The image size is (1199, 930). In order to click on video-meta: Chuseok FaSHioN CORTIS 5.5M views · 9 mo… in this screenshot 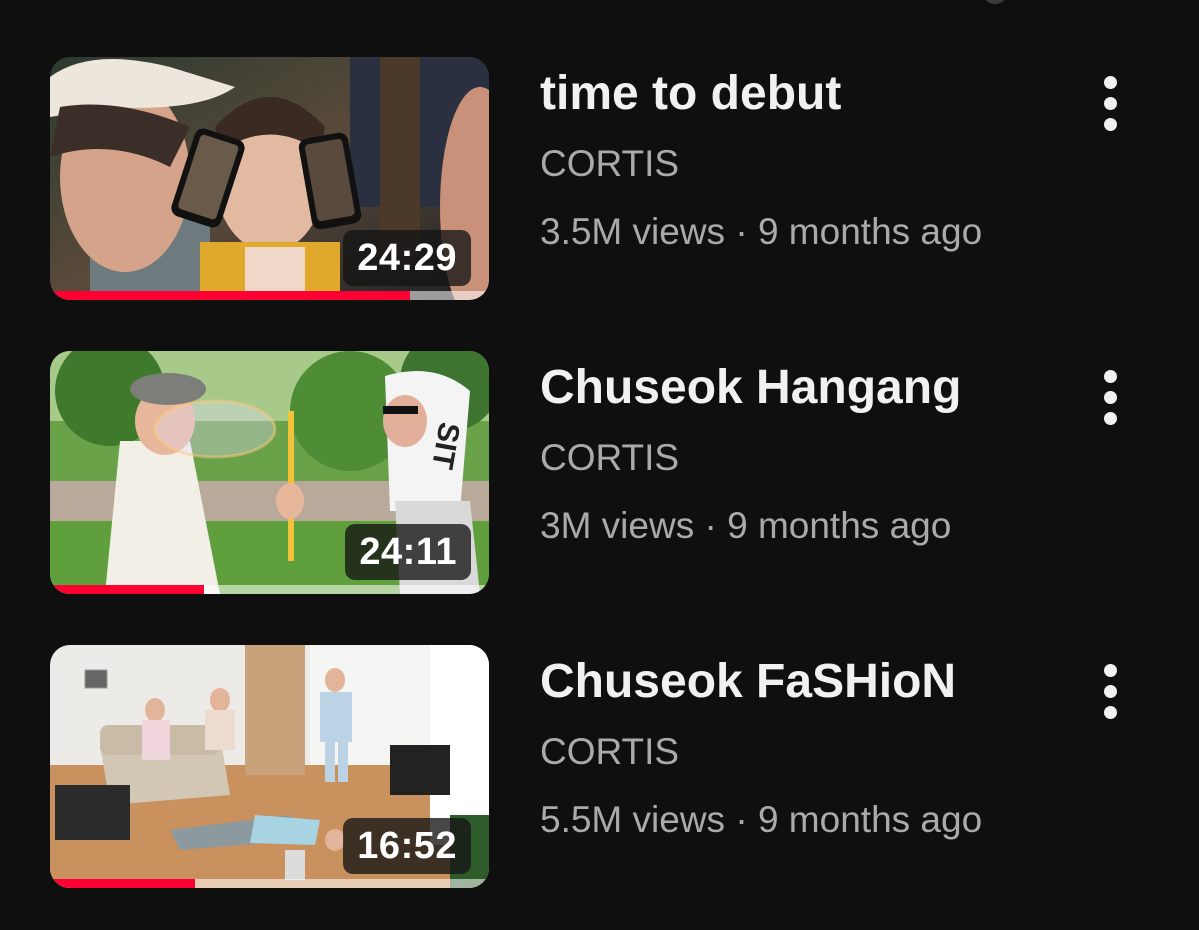, I will do `click(810, 744)`.